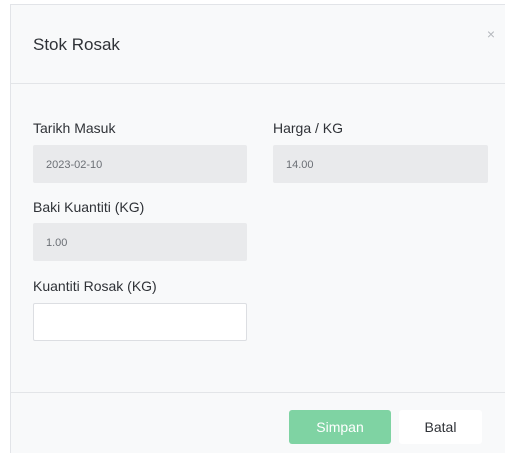  Describe the element at coordinates (440, 427) in the screenshot. I see `cancel-button: Batal` at that location.